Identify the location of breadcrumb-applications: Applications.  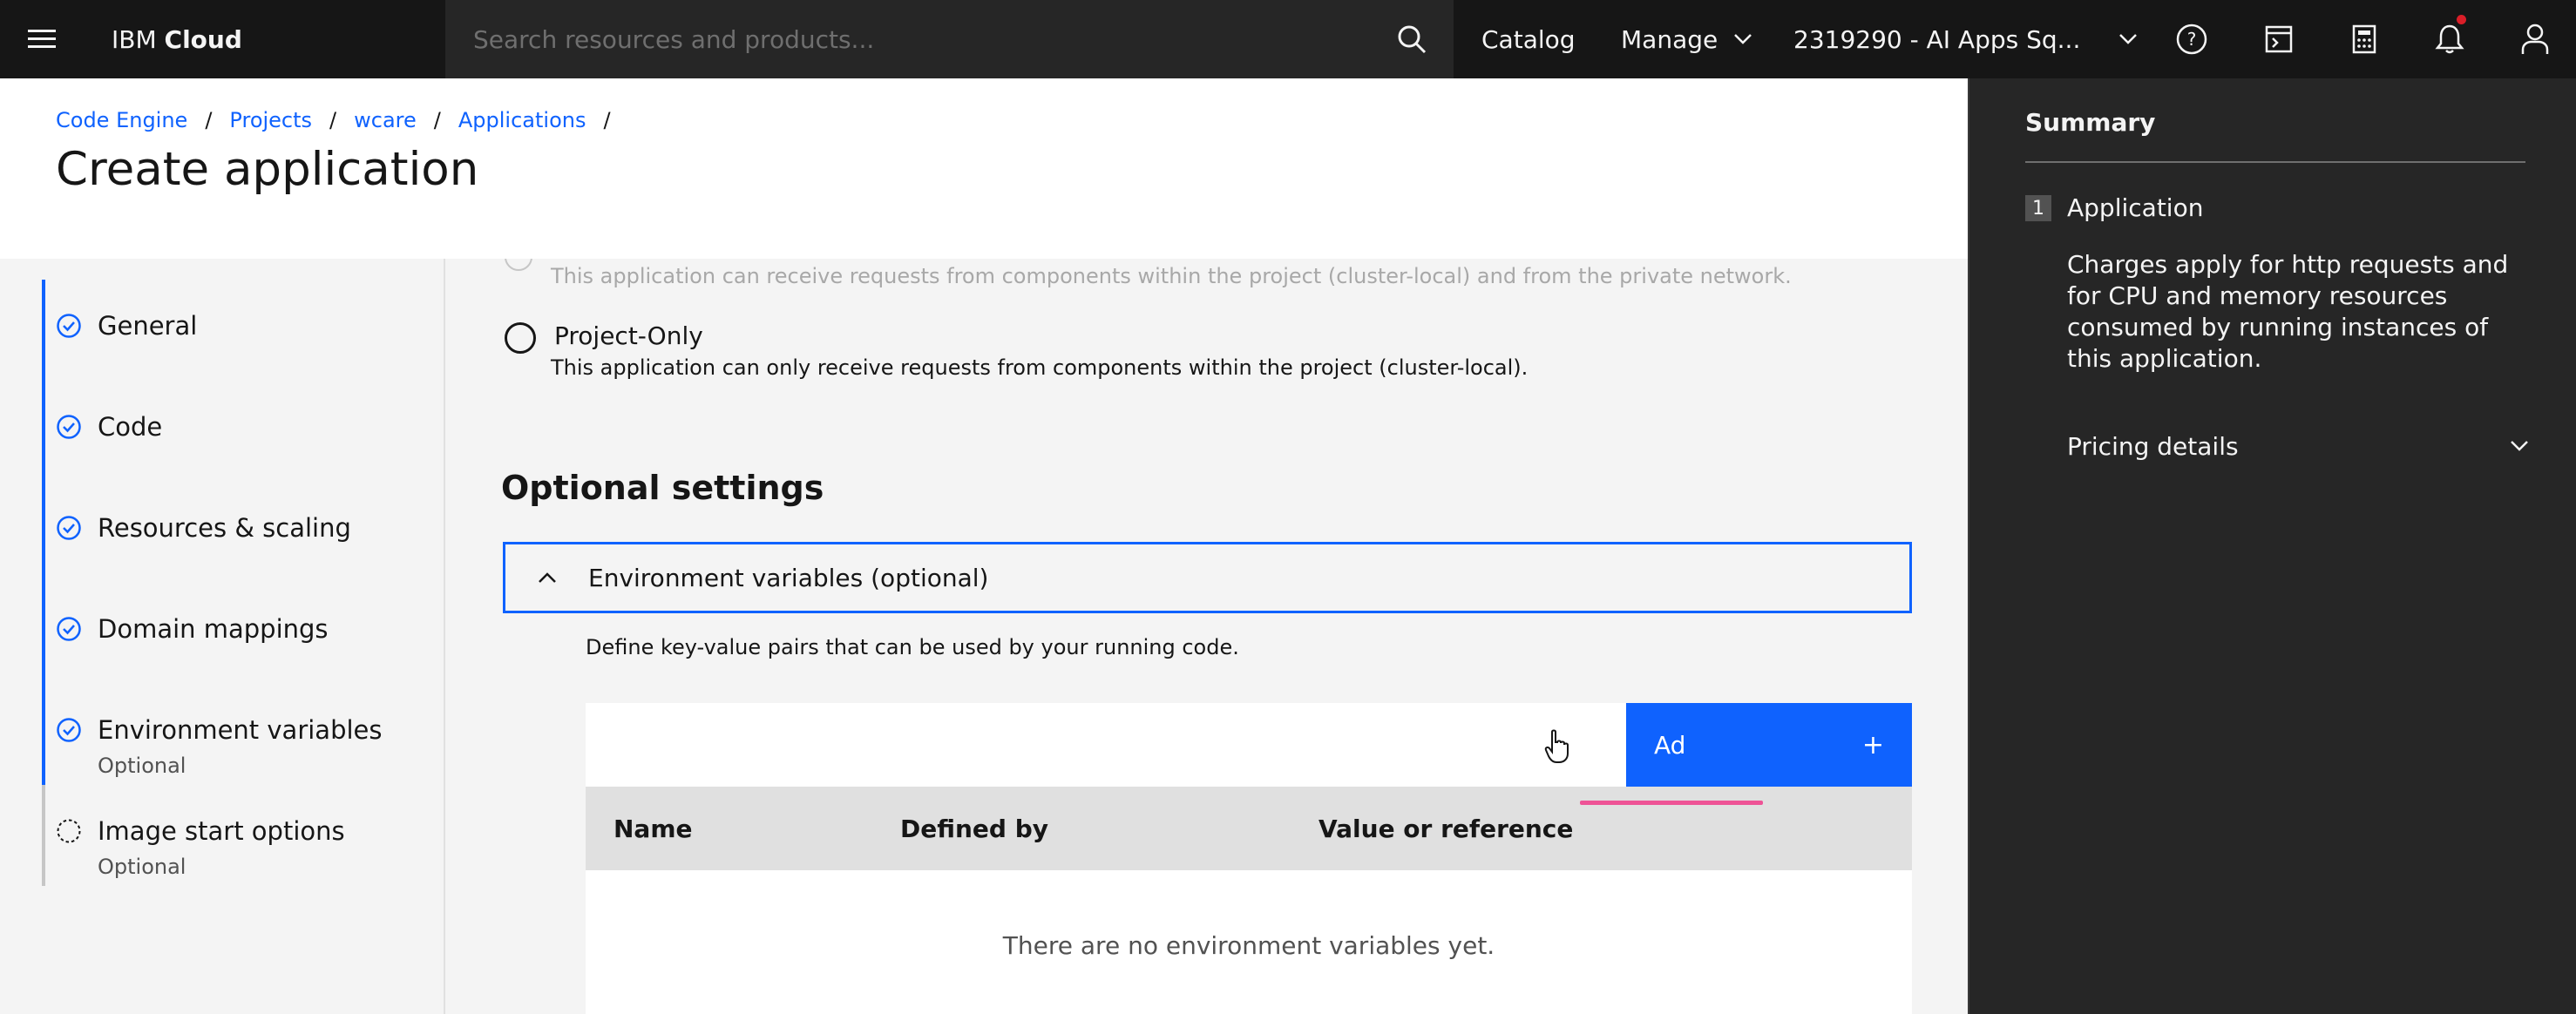
(522, 120).